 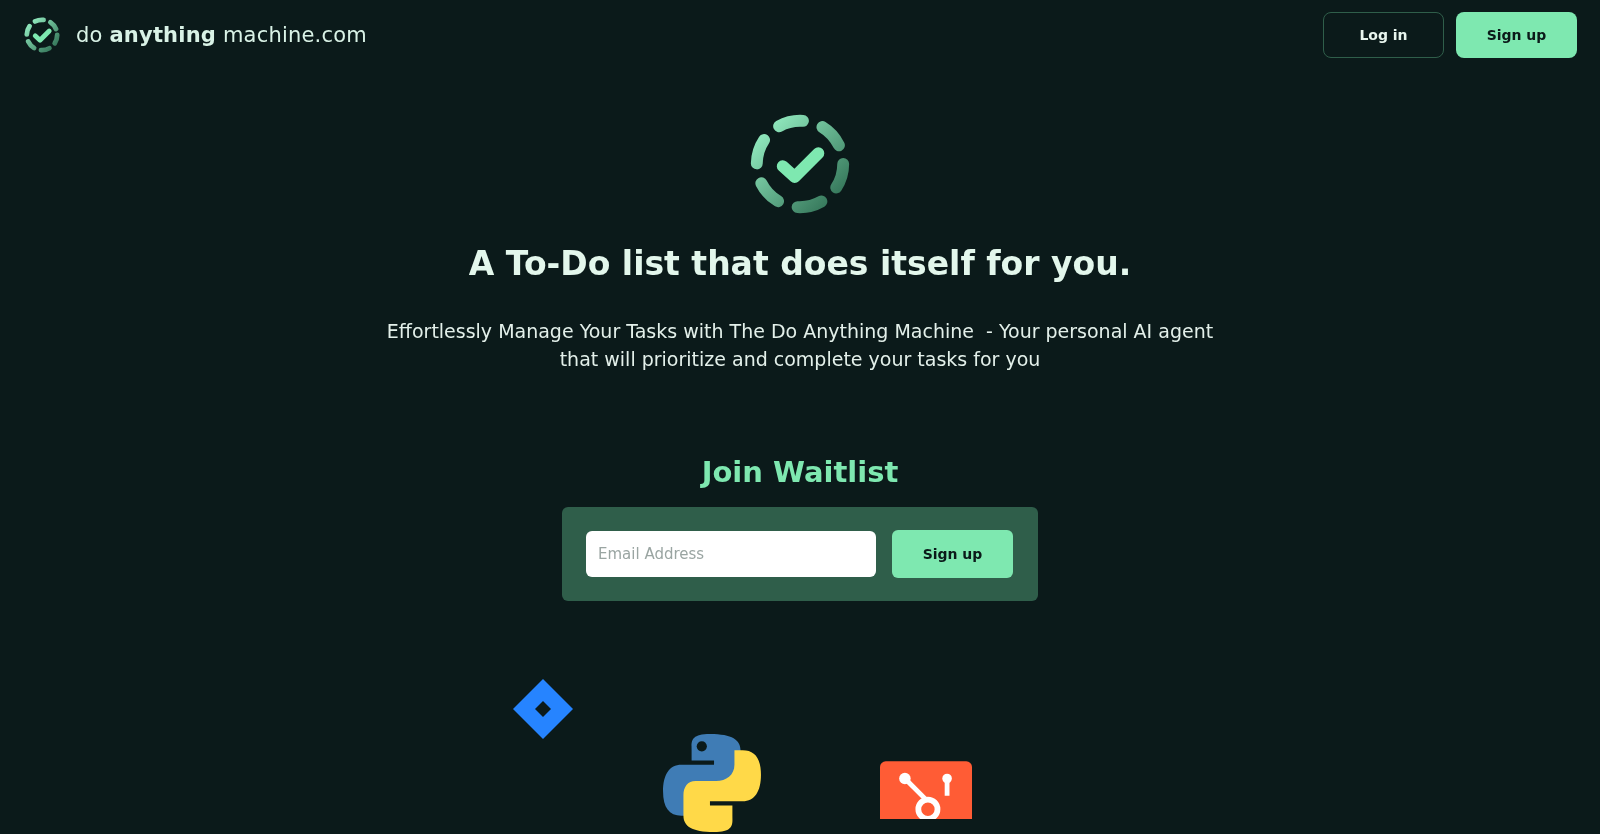 What do you see at coordinates (926, 790) in the screenshot?
I see `hub-icon` at bounding box center [926, 790].